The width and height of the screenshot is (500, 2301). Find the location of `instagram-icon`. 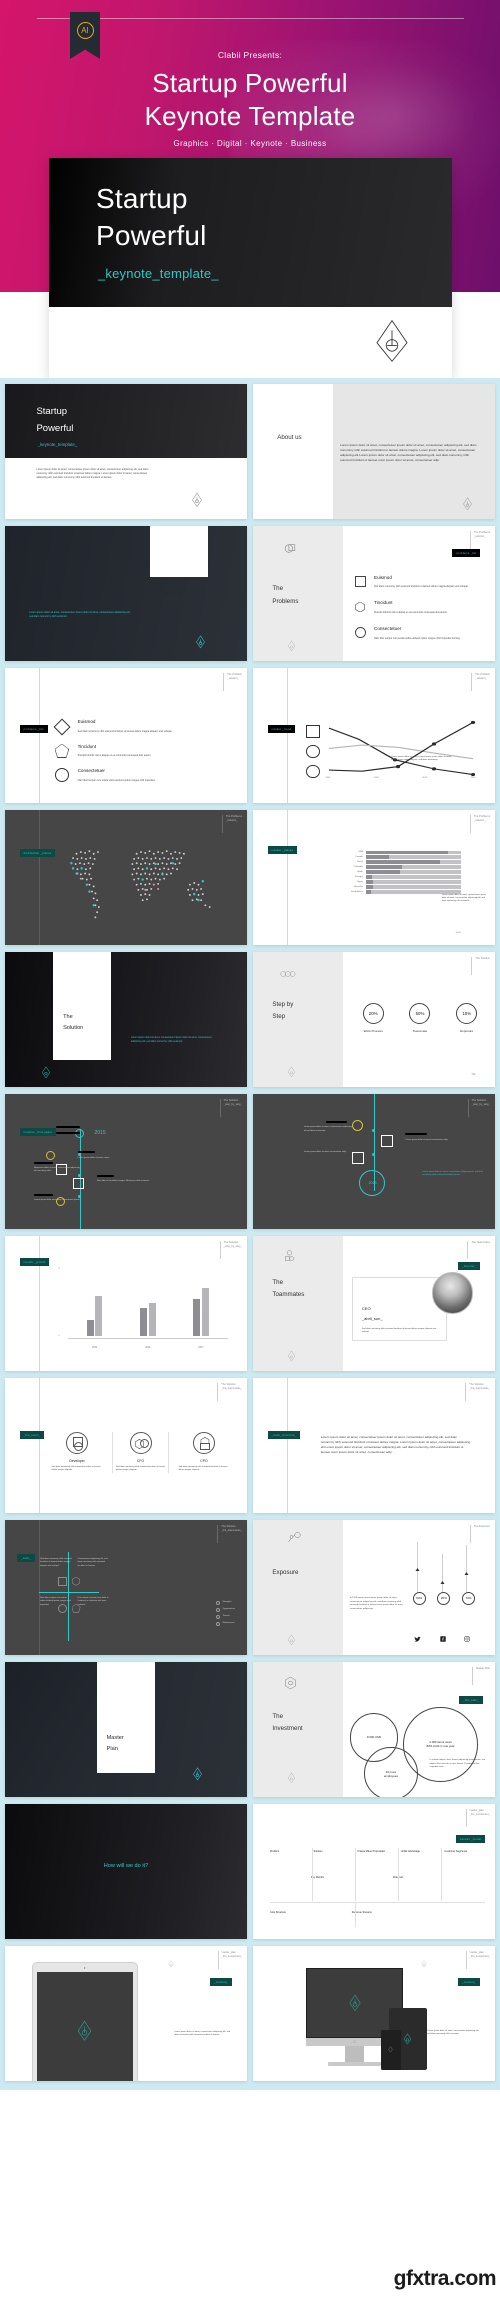

instagram-icon is located at coordinates (467, 1639).